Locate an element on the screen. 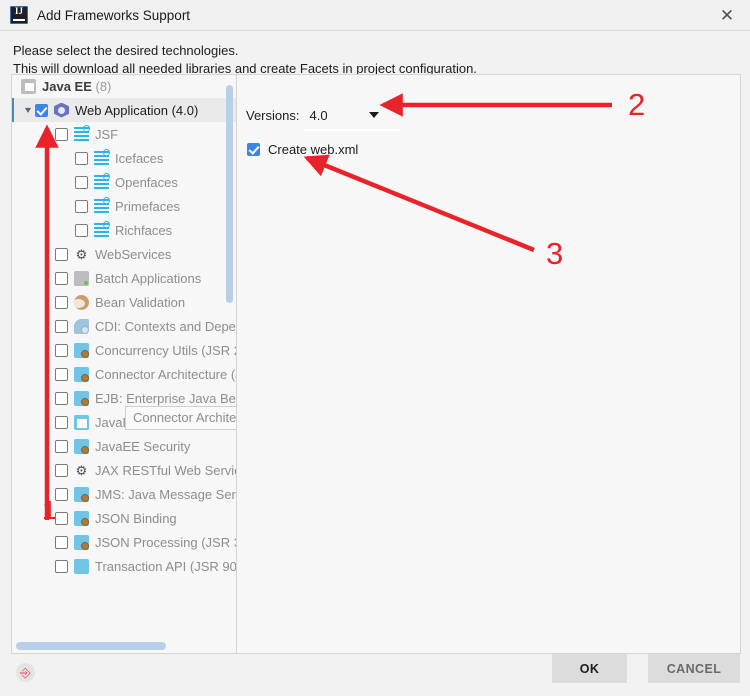  tree-item-label: Connector Architecture (JSR is located at coordinates (165, 374).